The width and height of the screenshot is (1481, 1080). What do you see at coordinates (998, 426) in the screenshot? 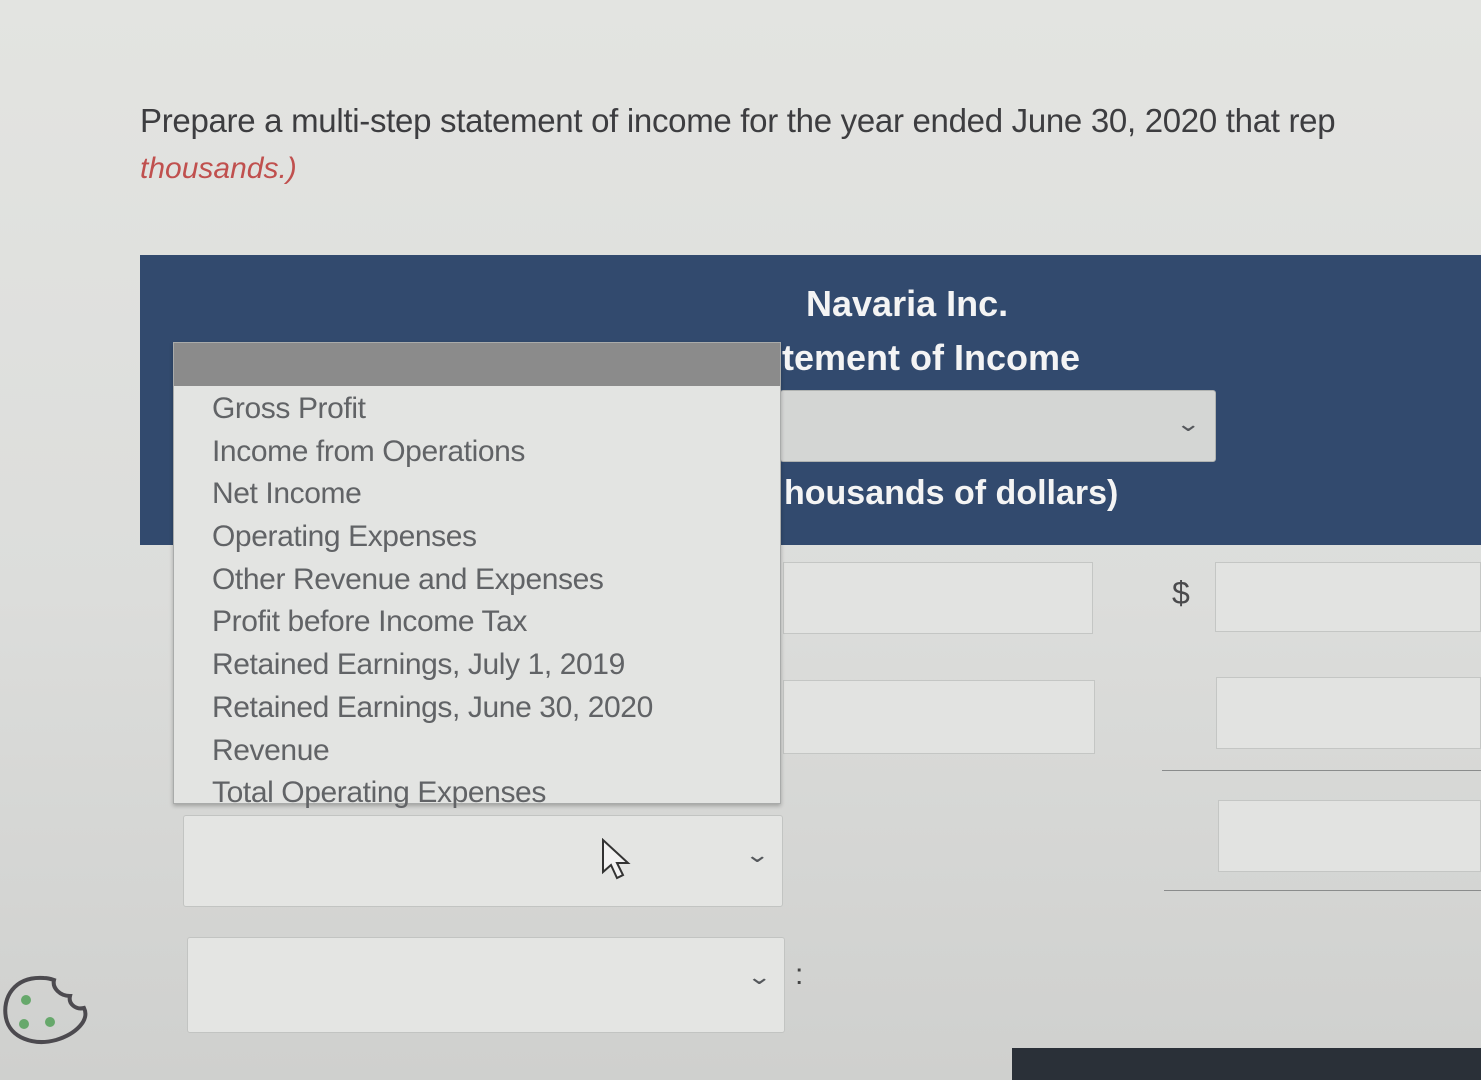
I see `period-select: ⌄` at bounding box center [998, 426].